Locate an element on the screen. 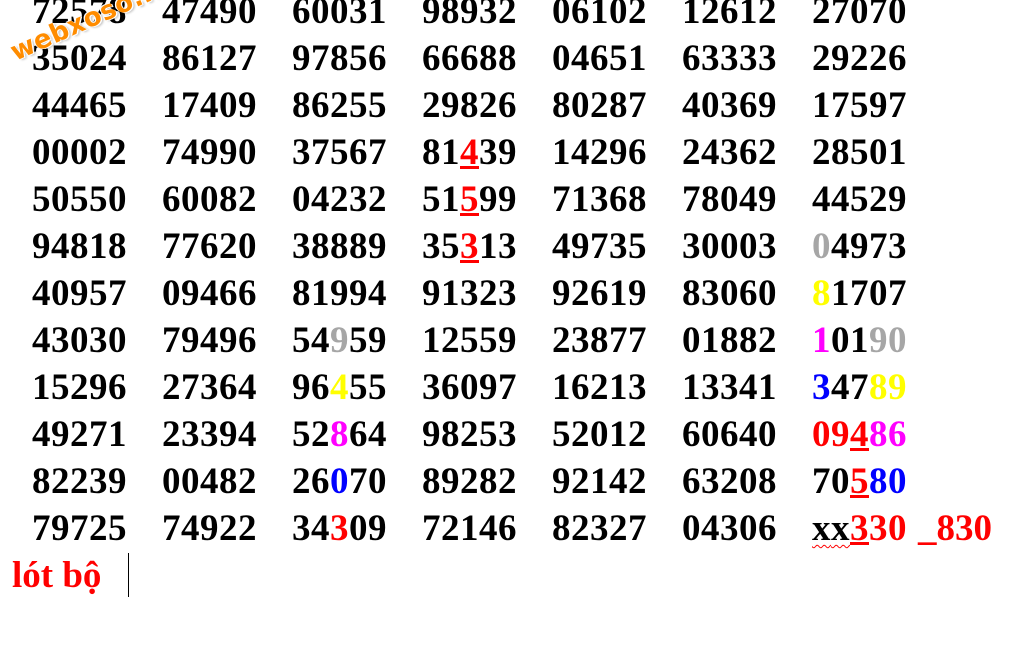 The width and height of the screenshot is (1016, 650). number-cell: 86127 is located at coordinates (209, 58).